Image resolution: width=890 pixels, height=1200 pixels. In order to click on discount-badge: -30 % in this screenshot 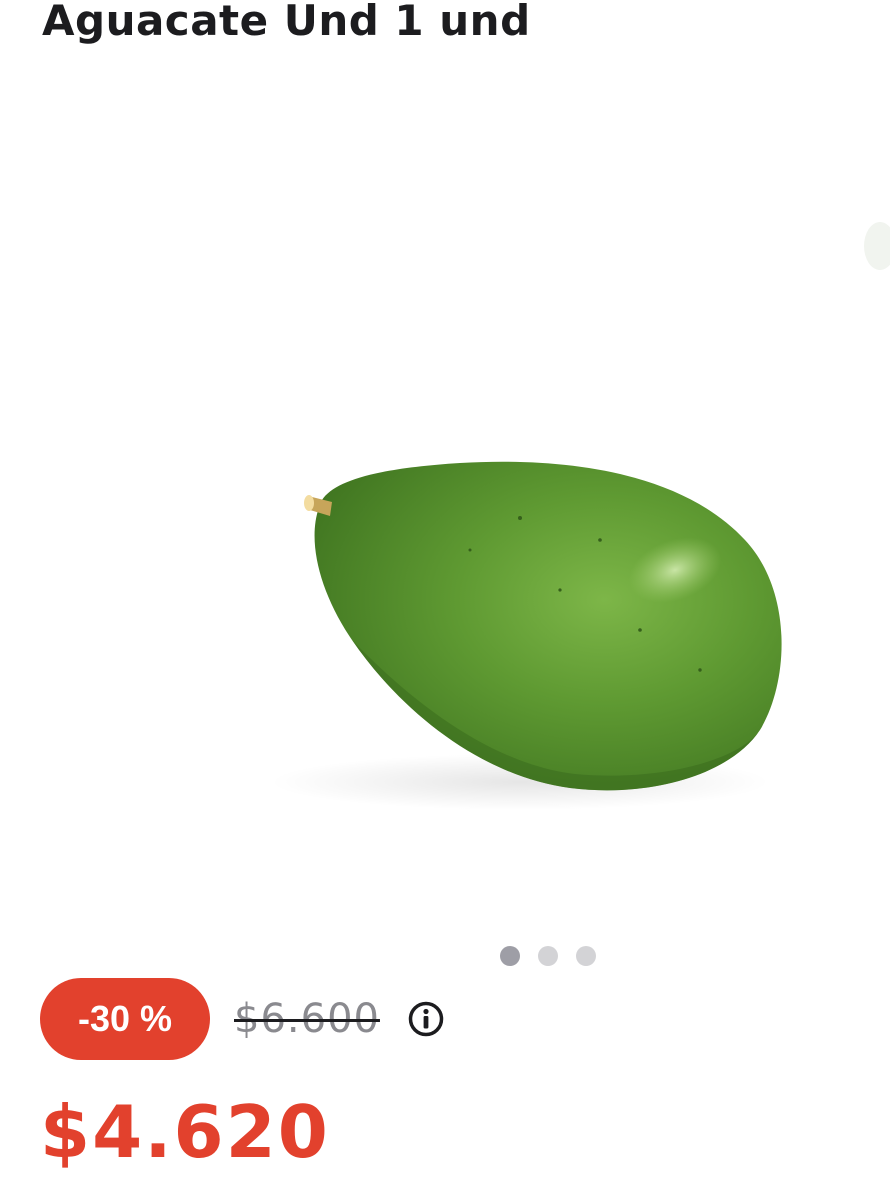, I will do `click(125, 1019)`.